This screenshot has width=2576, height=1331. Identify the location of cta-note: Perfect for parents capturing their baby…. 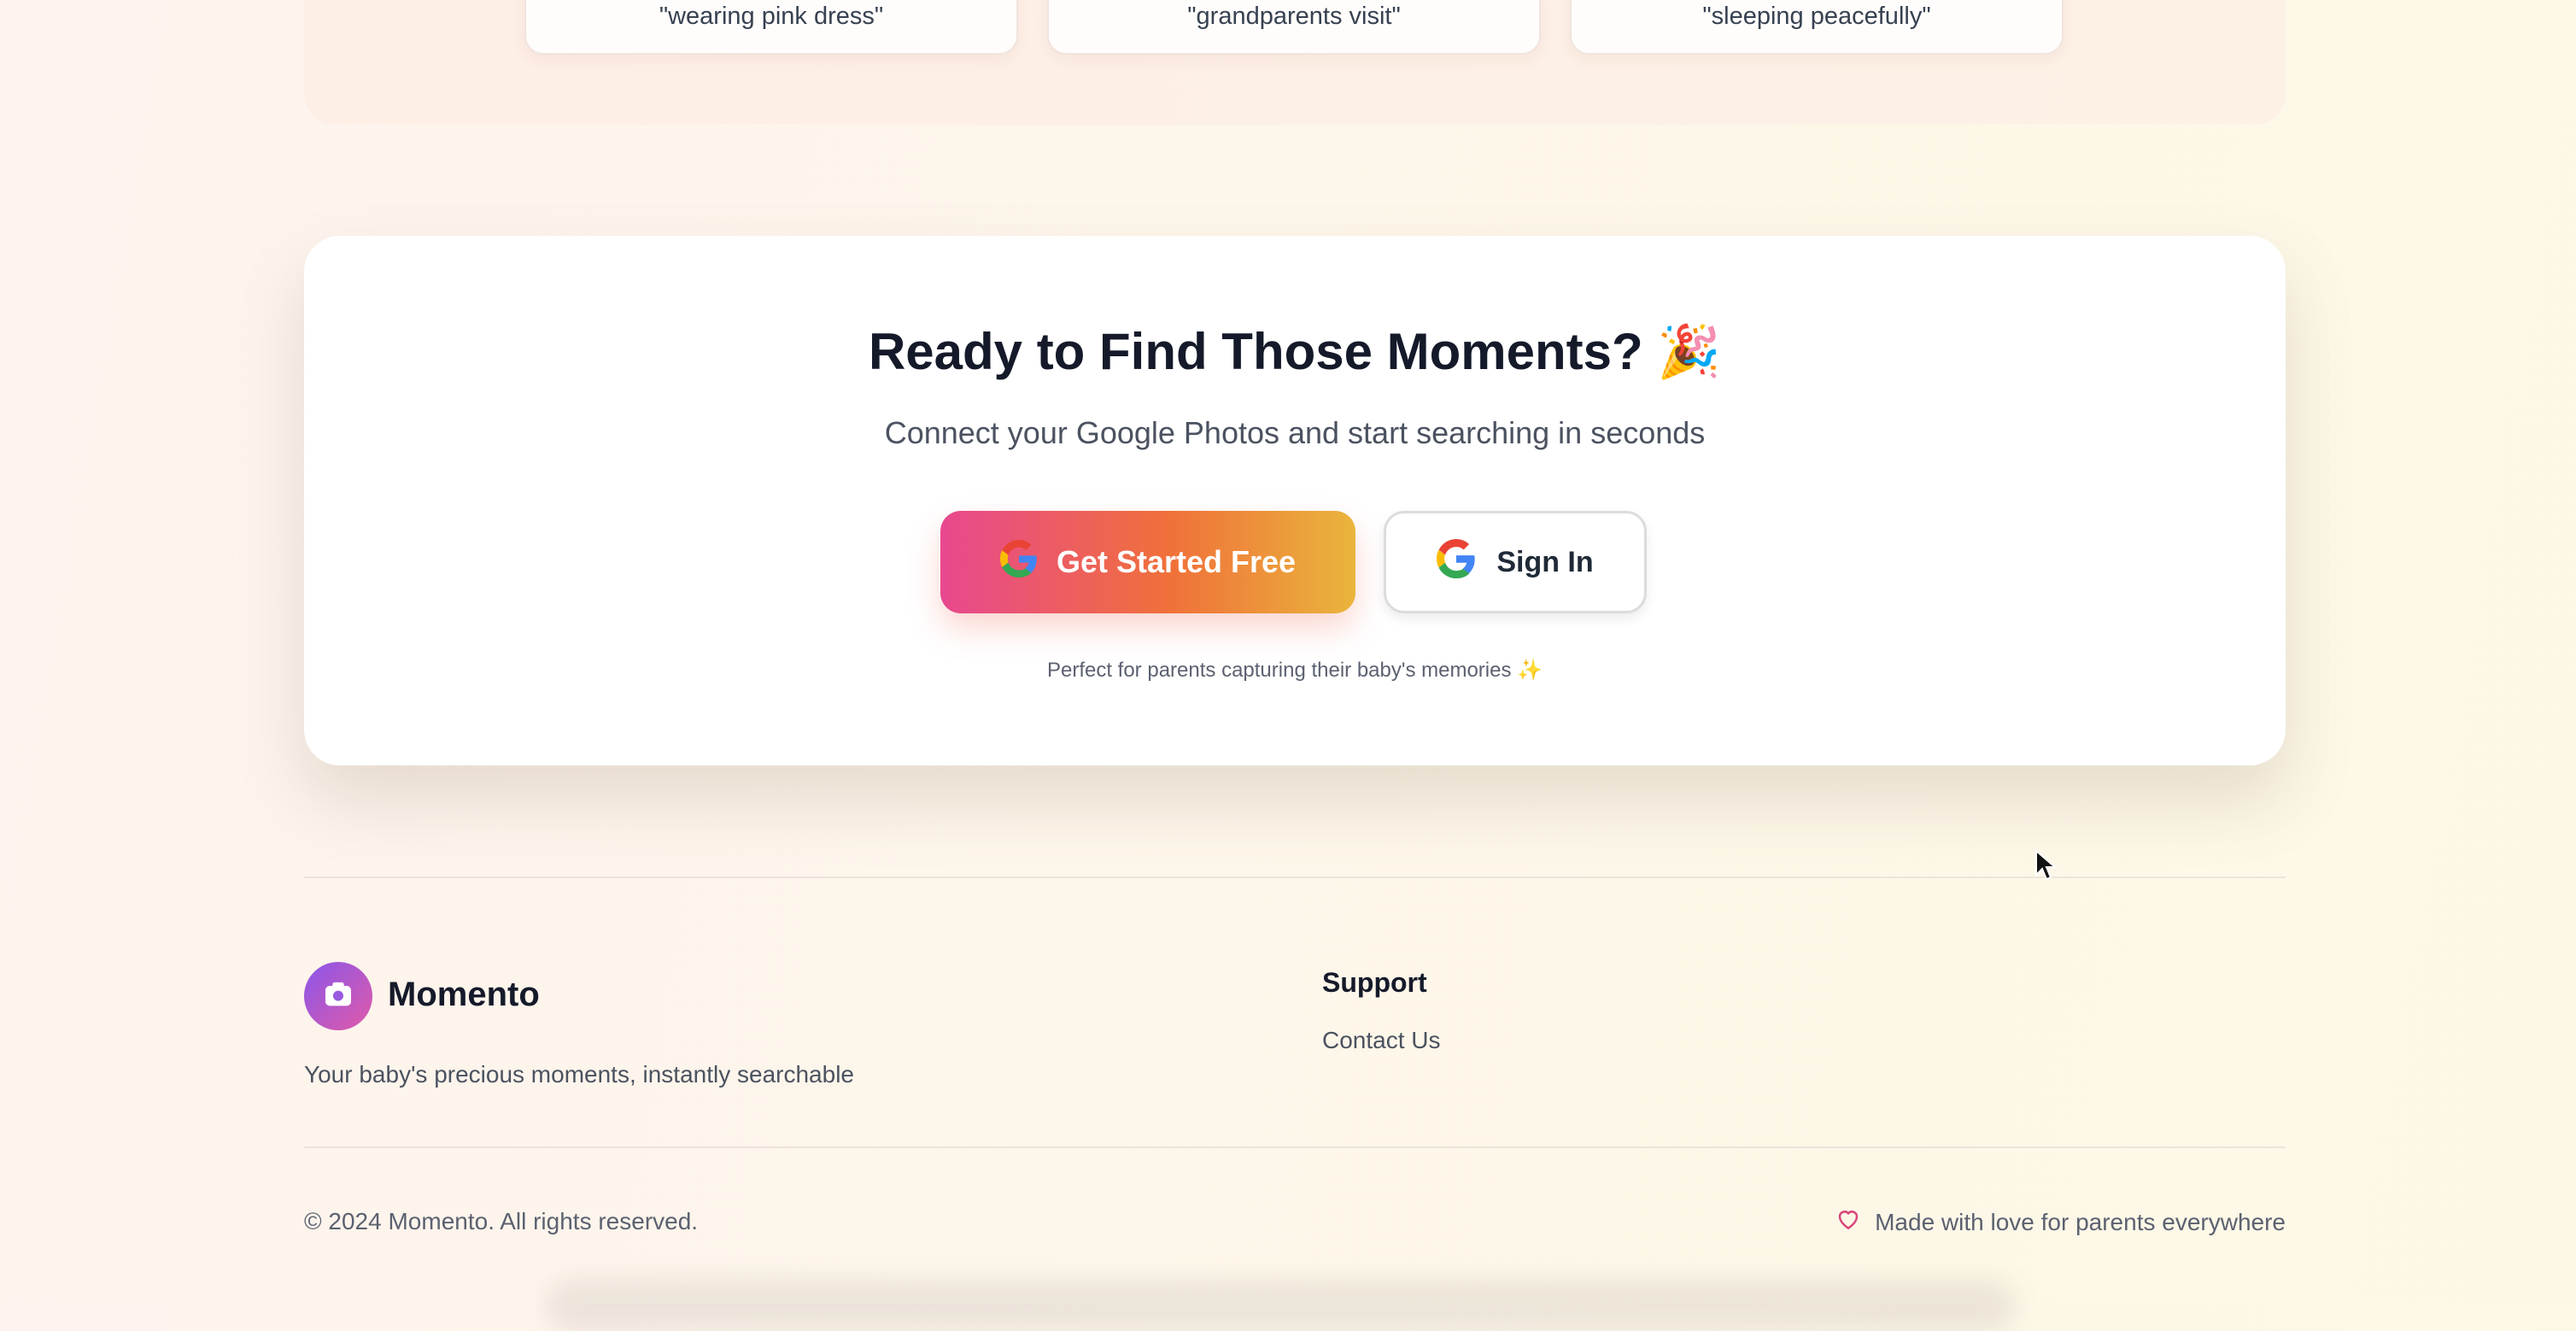
(1295, 670).